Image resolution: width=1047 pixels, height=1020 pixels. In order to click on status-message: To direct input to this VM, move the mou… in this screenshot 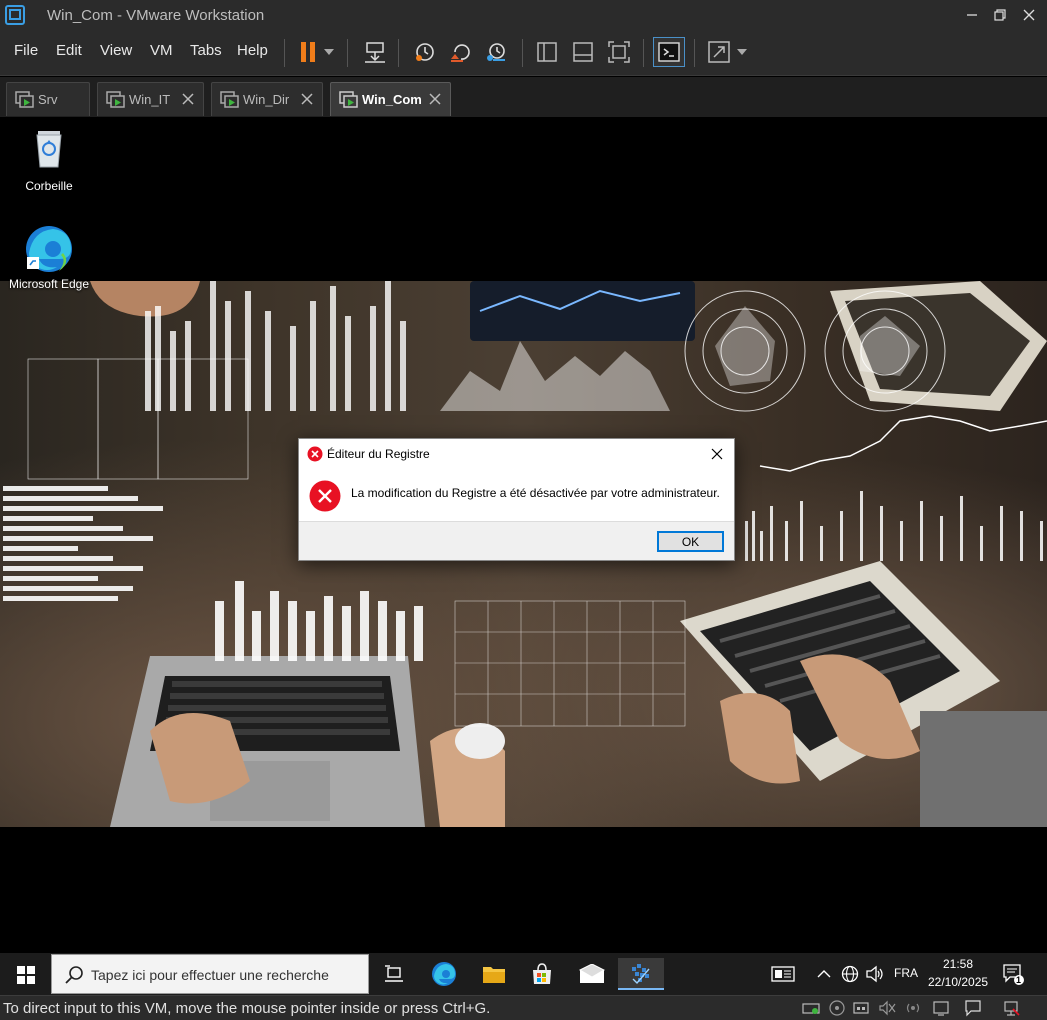, I will do `click(247, 1008)`.